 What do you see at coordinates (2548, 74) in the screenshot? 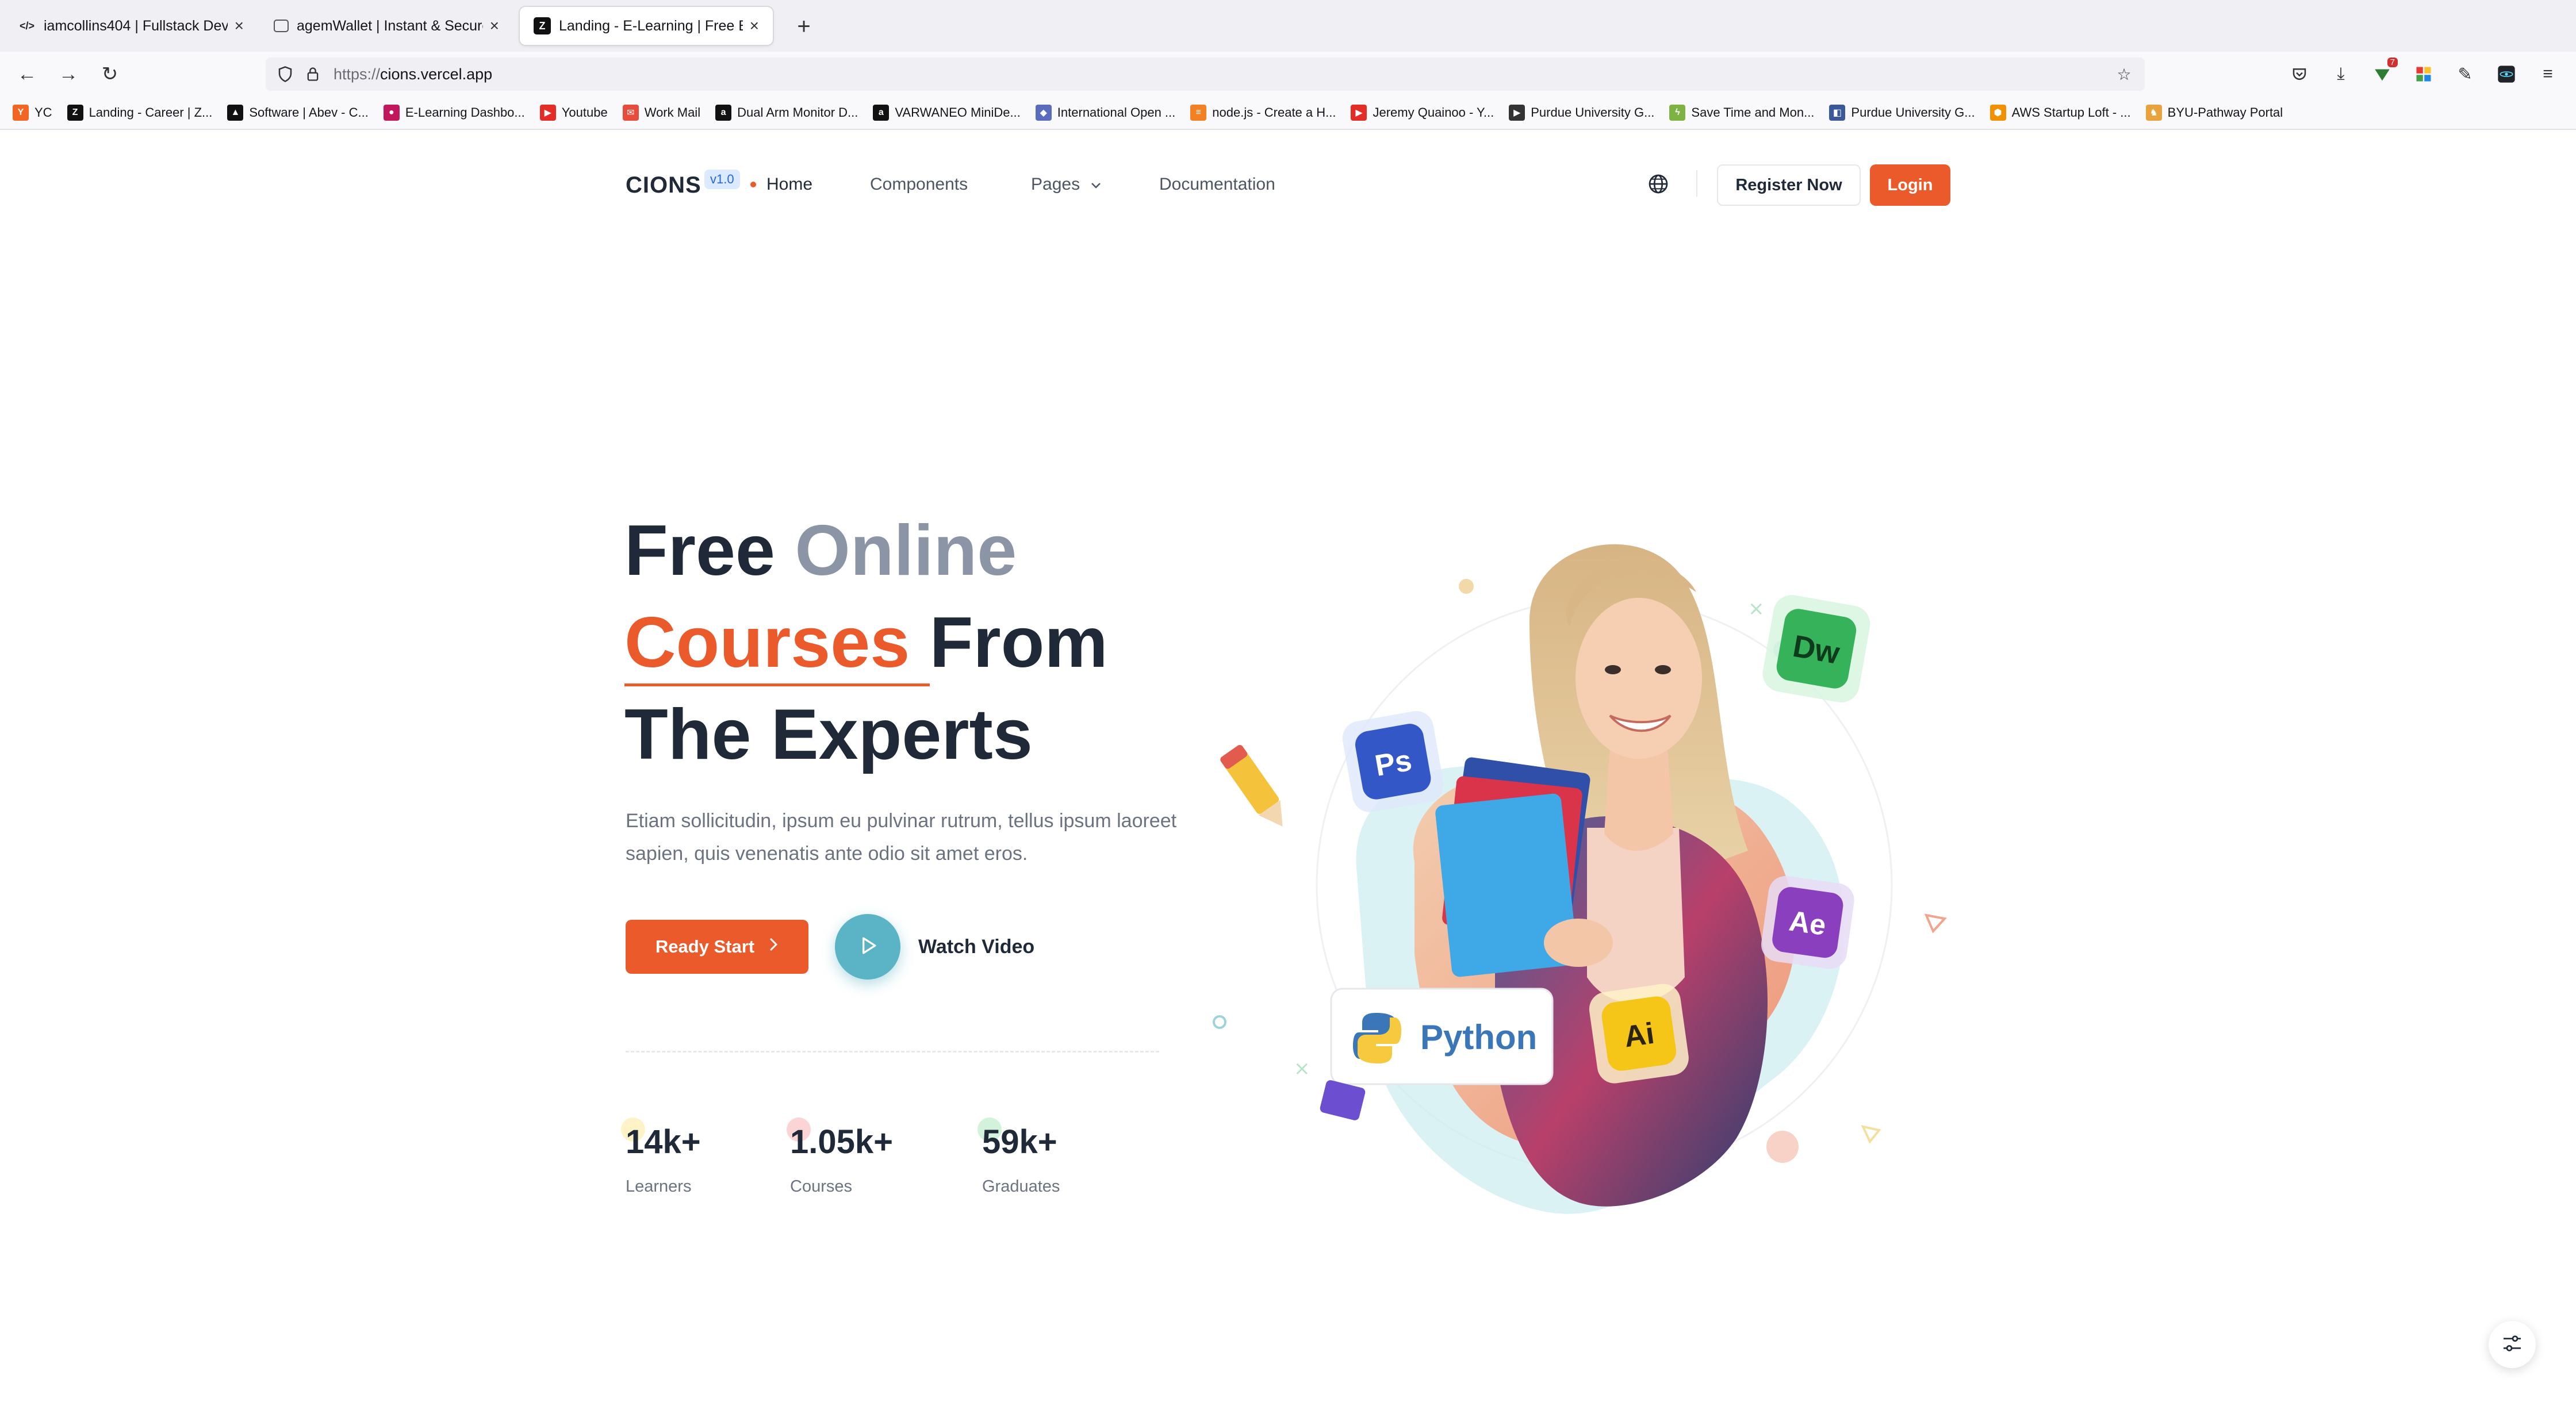
I see `hamburger-menu-icon: ≡` at bounding box center [2548, 74].